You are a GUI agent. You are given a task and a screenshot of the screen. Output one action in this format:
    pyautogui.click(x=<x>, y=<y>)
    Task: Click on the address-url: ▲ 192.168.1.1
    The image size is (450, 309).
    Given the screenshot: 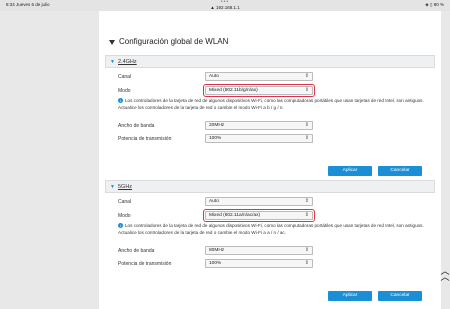 What is the action you would take?
    pyautogui.click(x=225, y=7)
    